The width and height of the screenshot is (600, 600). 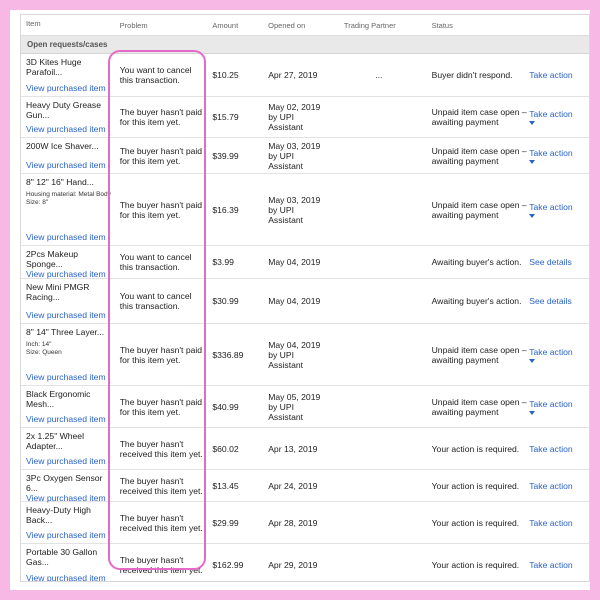 What do you see at coordinates (67, 155) in the screenshot?
I see `item-cell: 200W Ice Shaver... View purchased item` at bounding box center [67, 155].